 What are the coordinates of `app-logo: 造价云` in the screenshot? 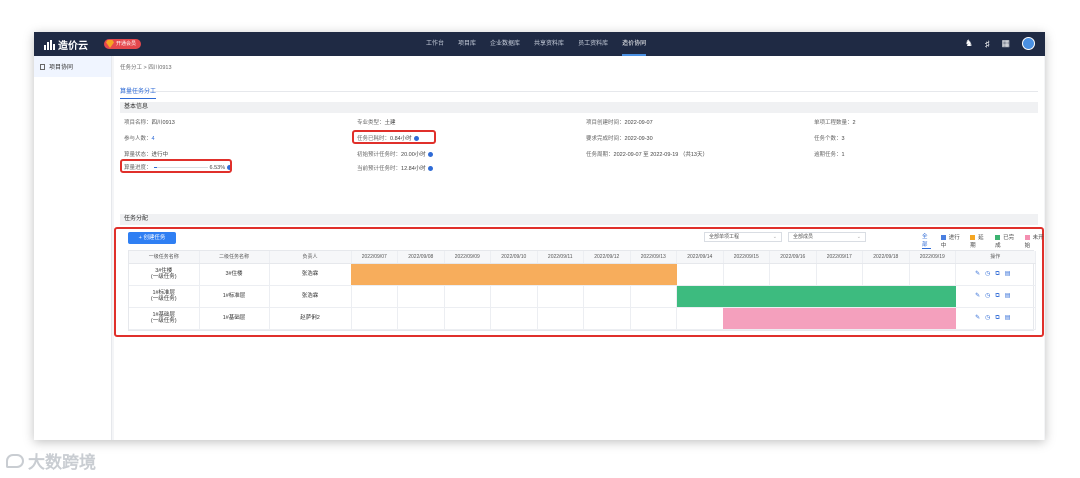 It's located at (66, 44).